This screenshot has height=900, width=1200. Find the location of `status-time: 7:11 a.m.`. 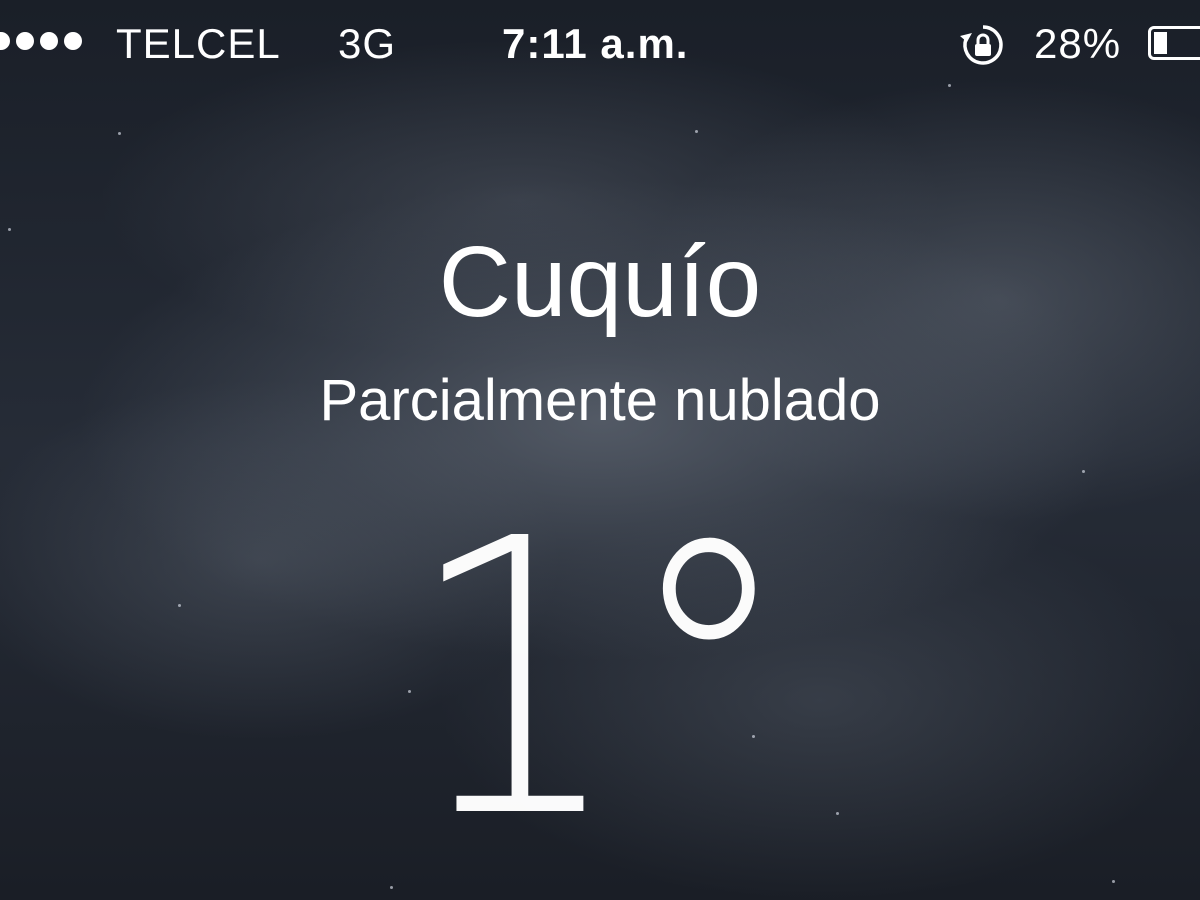

status-time: 7:11 a.m. is located at coordinates (595, 43).